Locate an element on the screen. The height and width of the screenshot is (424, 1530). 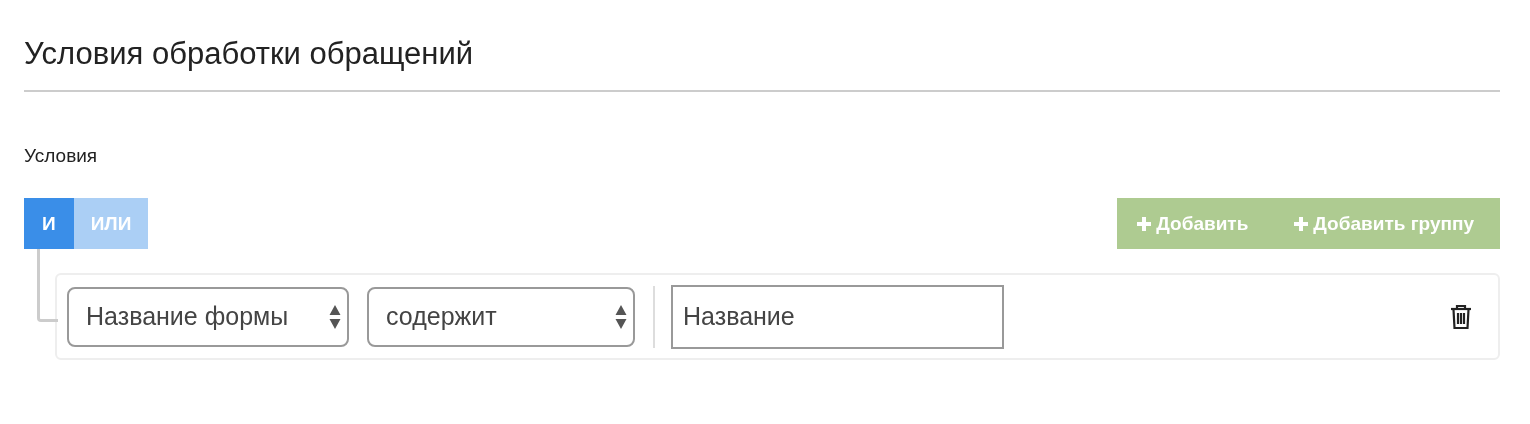
section-label: Условия is located at coordinates (61, 156).